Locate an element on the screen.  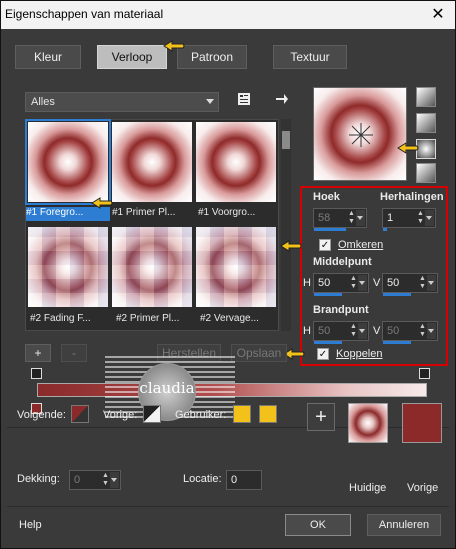
add-stop-button: + is located at coordinates (38, 353).